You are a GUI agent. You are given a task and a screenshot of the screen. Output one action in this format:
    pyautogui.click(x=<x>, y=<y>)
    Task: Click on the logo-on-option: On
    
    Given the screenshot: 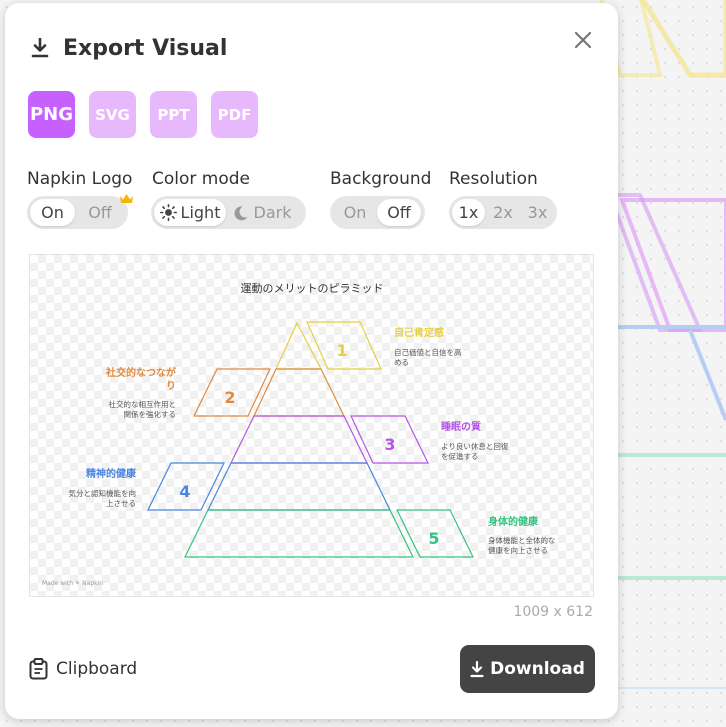 What is the action you would take?
    pyautogui.click(x=52, y=212)
    